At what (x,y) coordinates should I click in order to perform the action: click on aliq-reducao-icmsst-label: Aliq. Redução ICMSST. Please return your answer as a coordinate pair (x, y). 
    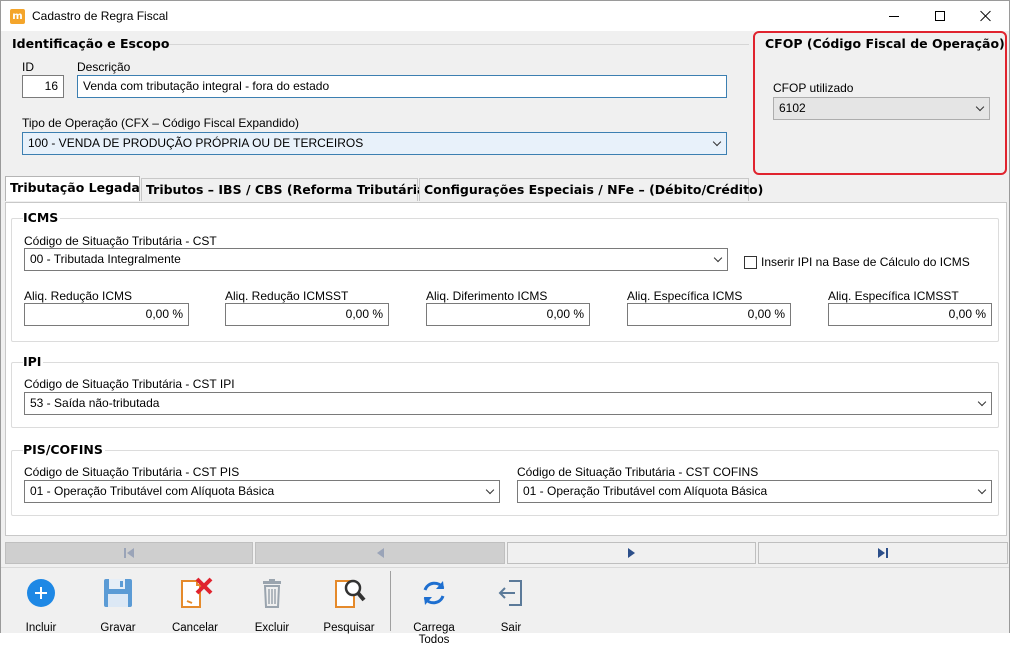
    Looking at the image, I should click on (287, 296).